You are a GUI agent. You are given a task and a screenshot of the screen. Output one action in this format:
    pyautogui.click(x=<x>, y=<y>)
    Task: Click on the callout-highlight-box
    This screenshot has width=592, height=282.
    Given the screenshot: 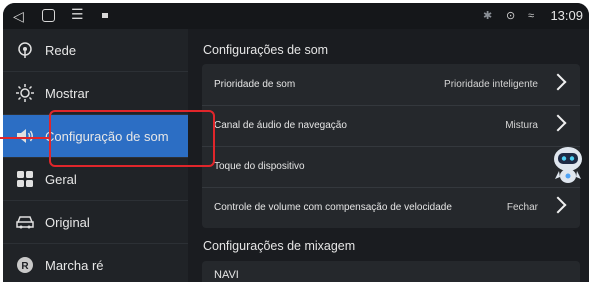 What is the action you would take?
    pyautogui.click(x=132, y=138)
    